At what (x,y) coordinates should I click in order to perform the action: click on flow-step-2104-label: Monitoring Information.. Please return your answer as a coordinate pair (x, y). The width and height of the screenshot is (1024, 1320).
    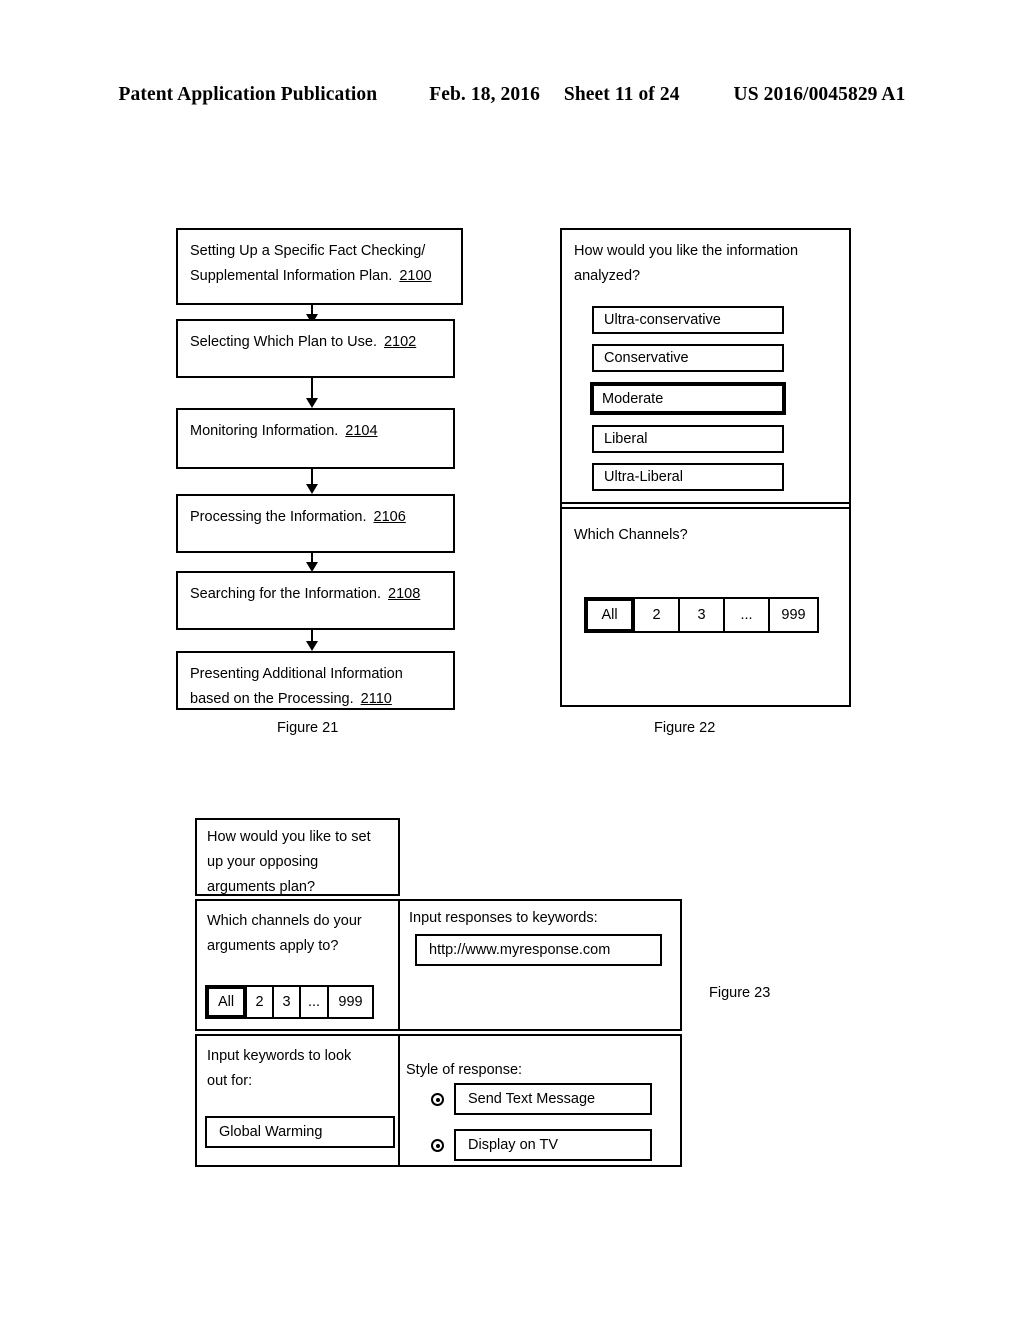
    Looking at the image, I should click on (264, 431).